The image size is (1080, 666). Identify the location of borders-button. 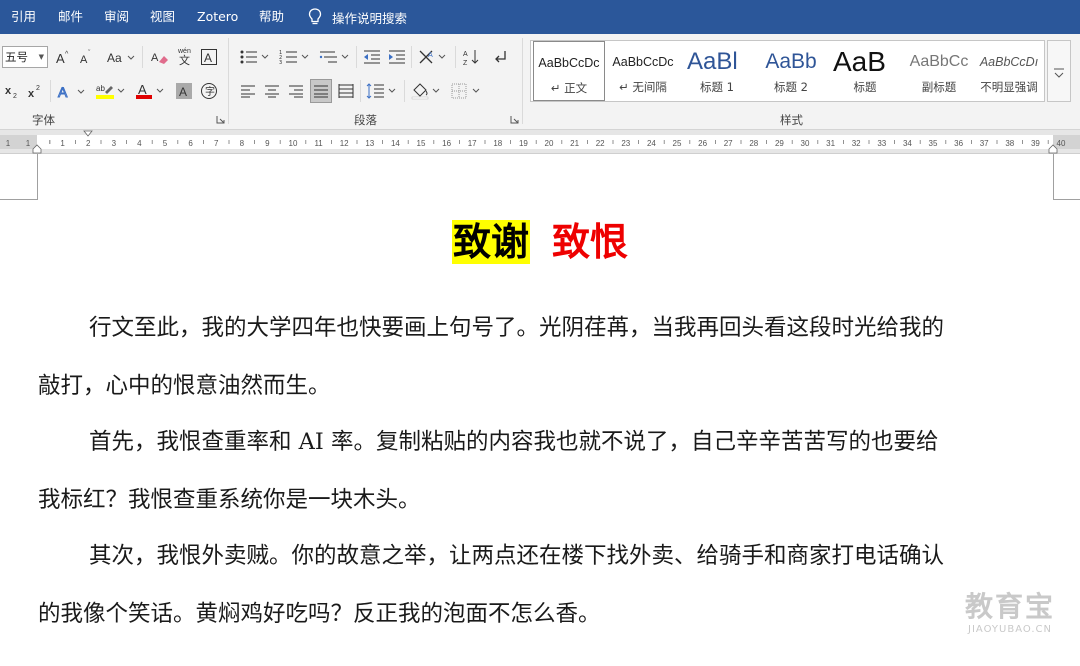
(467, 91).